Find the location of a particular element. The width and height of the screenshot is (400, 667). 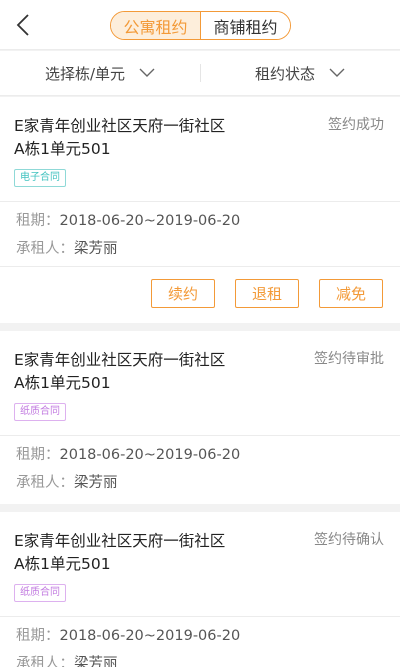

back-button is located at coordinates (23, 25).